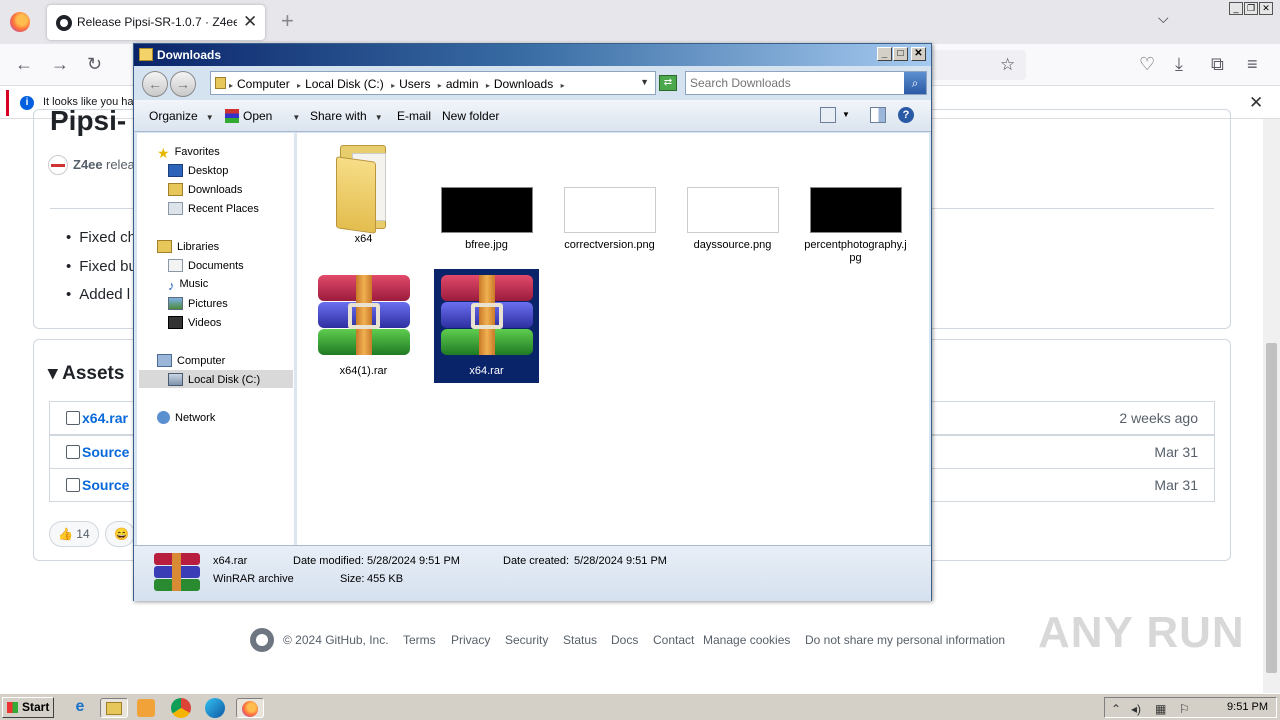 The height and width of the screenshot is (720, 1280). What do you see at coordinates (194, 322) in the screenshot?
I see `nav-videos: Videos` at bounding box center [194, 322].